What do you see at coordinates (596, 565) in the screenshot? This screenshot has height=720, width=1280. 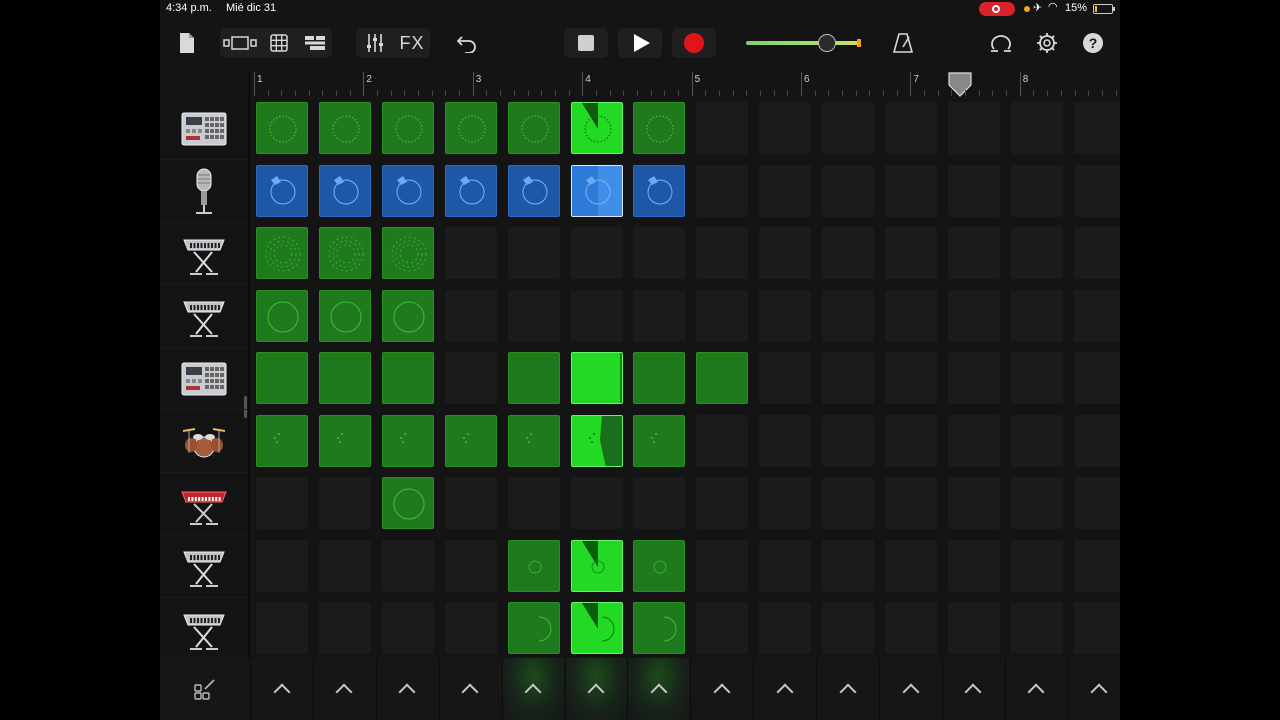 I see `loop-cell-playing` at bounding box center [596, 565].